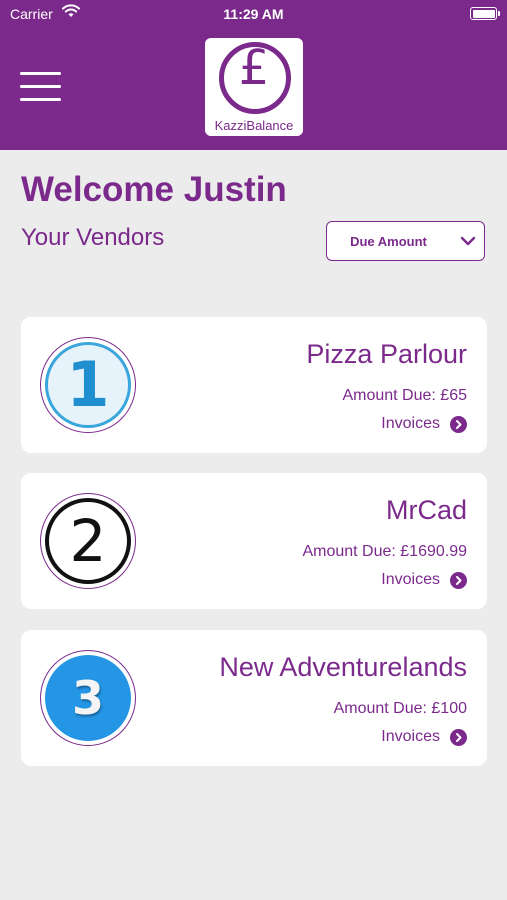  Describe the element at coordinates (254, 541) in the screenshot. I see `vendor-card: 2 MrCad Amount Due: £1690.99 Invoices` at that location.